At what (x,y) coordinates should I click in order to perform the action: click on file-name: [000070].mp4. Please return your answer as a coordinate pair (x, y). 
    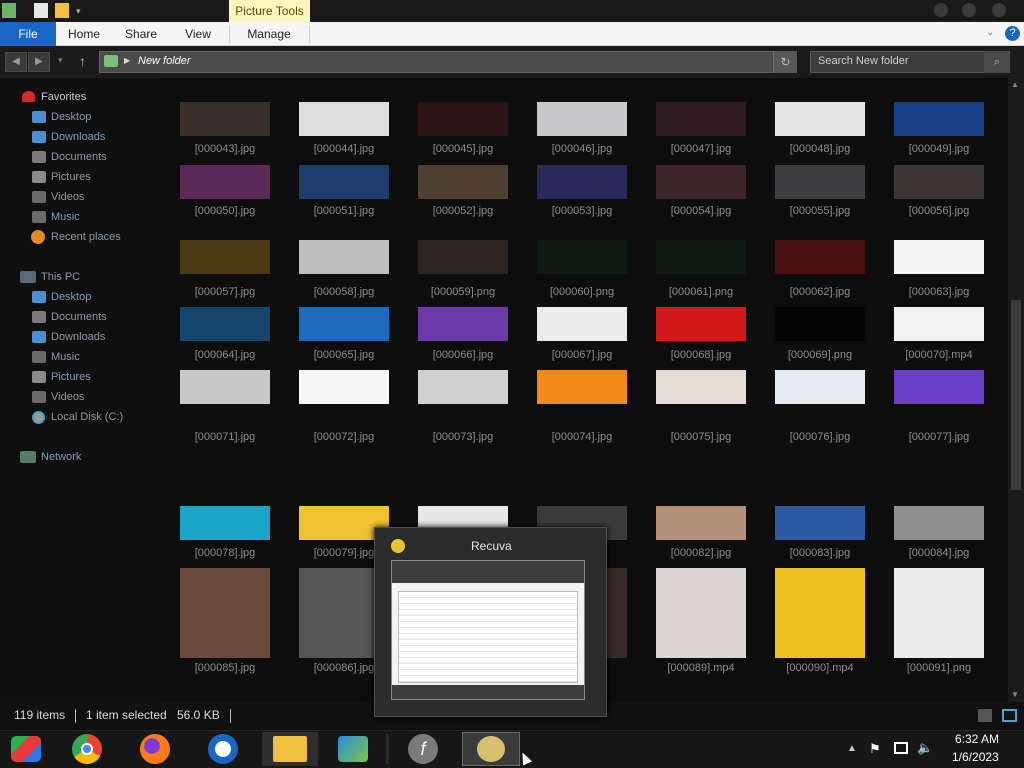
    Looking at the image, I should click on (939, 355).